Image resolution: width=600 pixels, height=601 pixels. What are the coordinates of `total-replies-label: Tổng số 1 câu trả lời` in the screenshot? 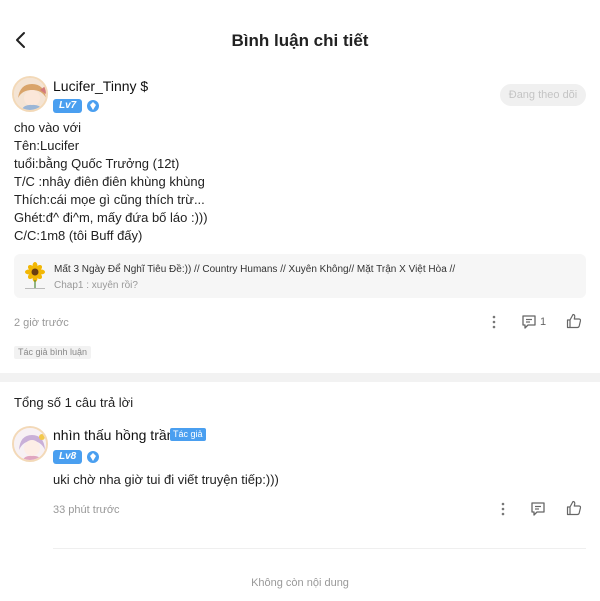 It's located at (74, 402).